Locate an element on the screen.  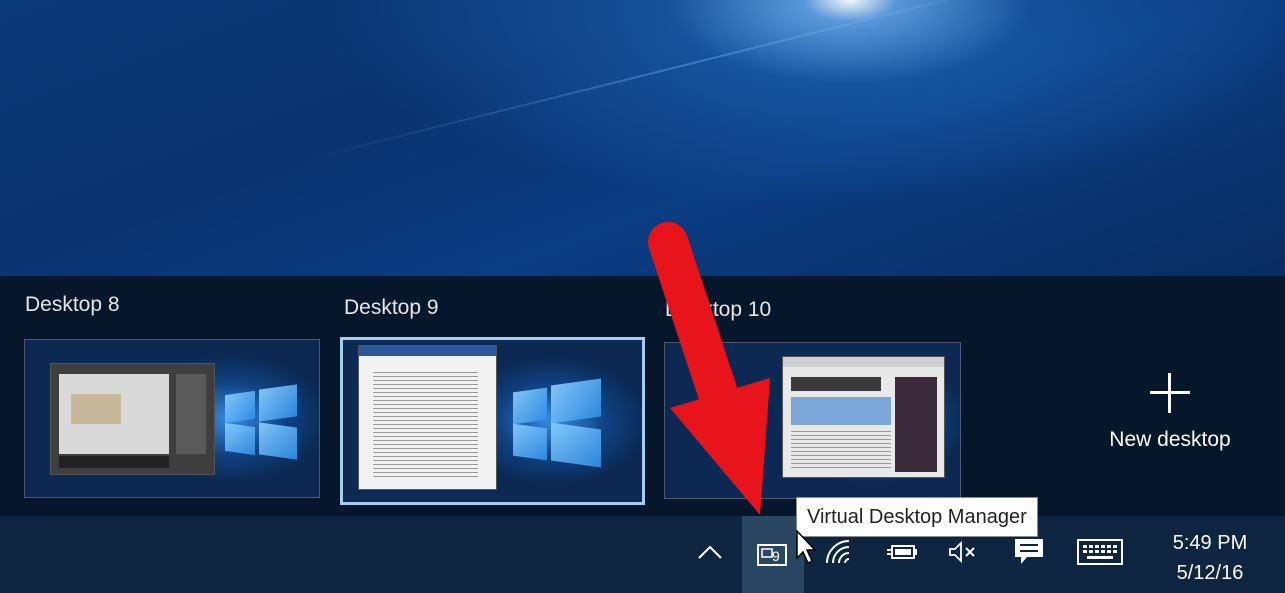
wifi-icon is located at coordinates (840, 554).